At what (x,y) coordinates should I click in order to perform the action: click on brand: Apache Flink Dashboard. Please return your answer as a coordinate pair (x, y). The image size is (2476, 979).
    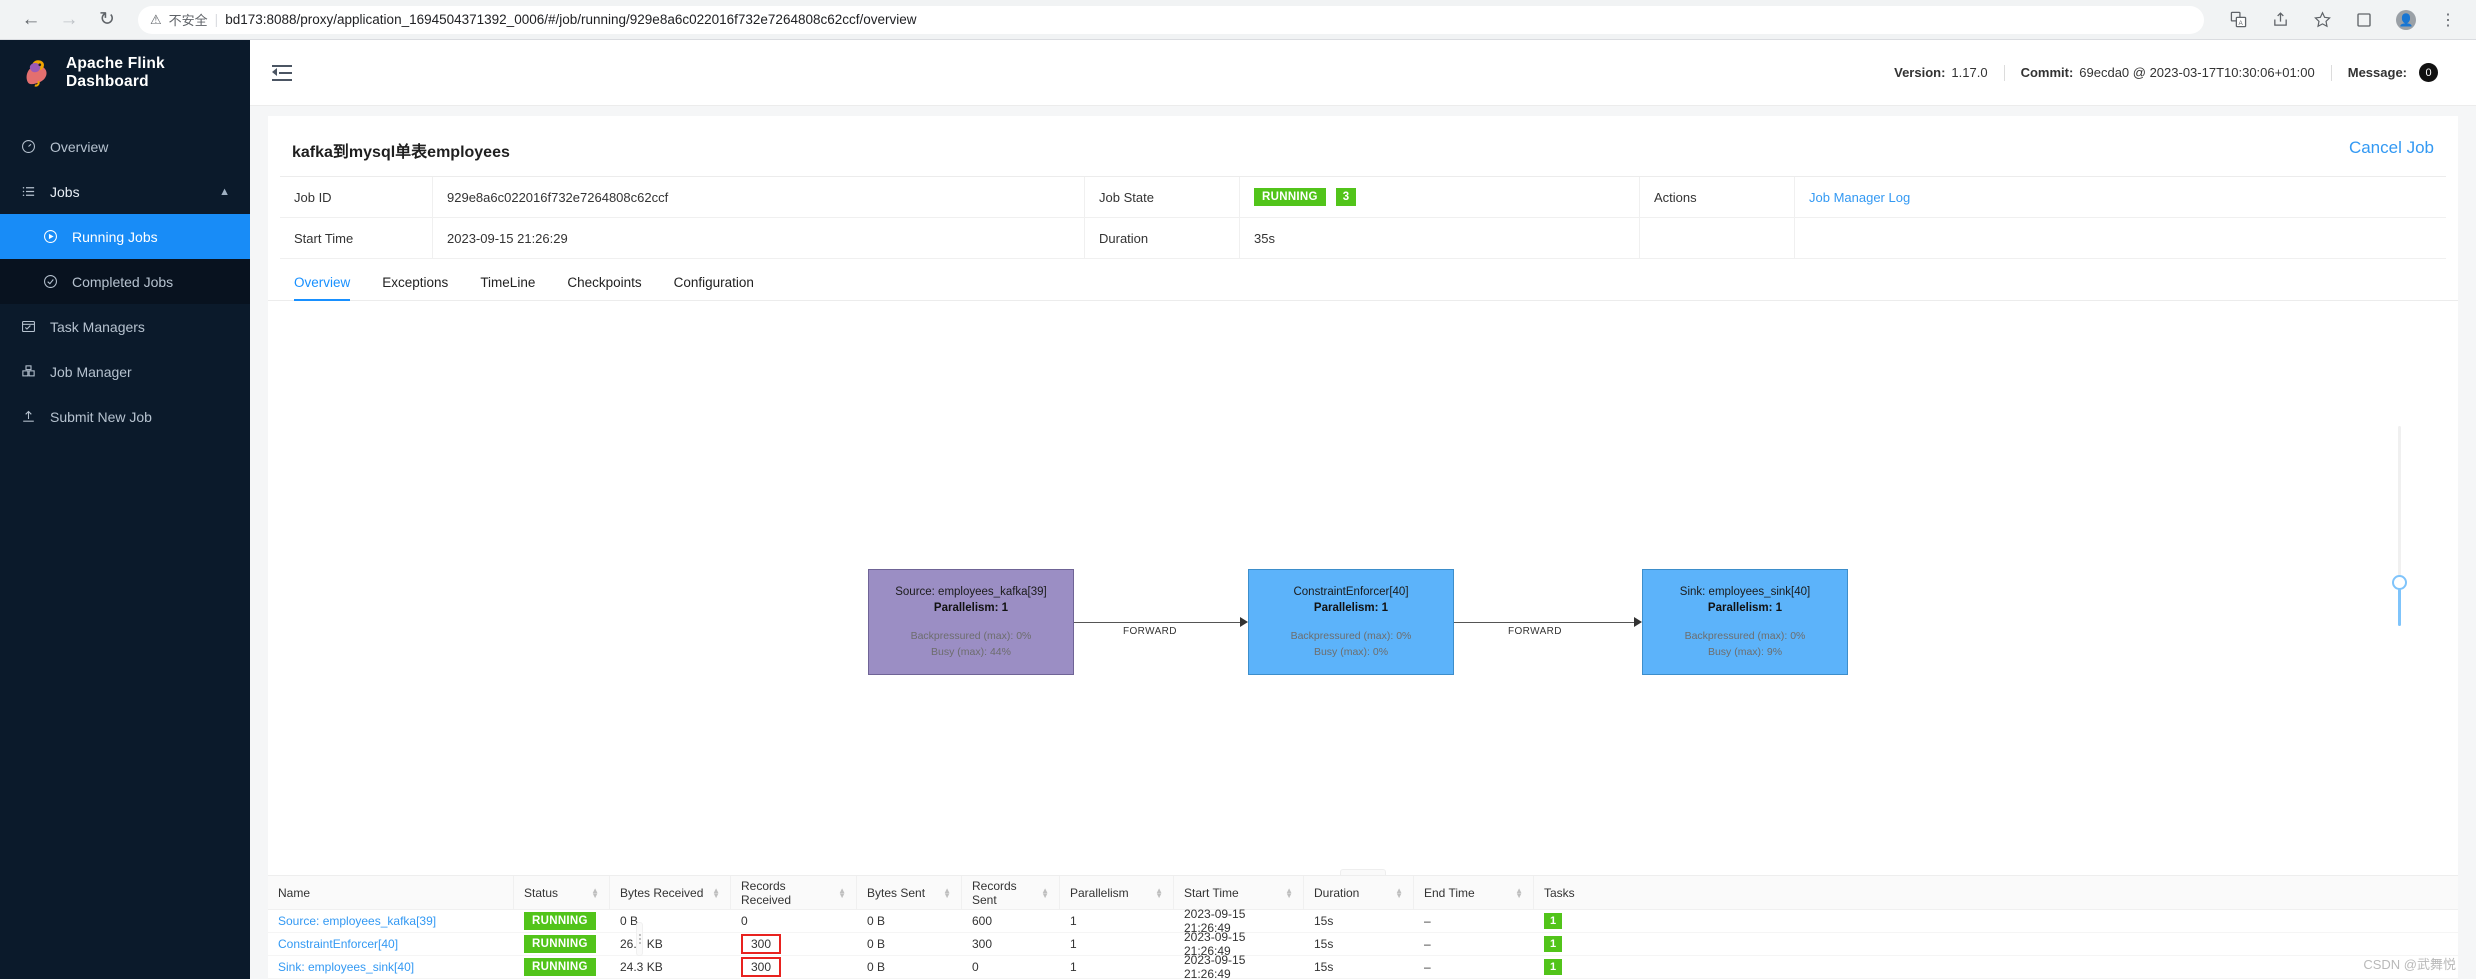
    Looking at the image, I should click on (125, 73).